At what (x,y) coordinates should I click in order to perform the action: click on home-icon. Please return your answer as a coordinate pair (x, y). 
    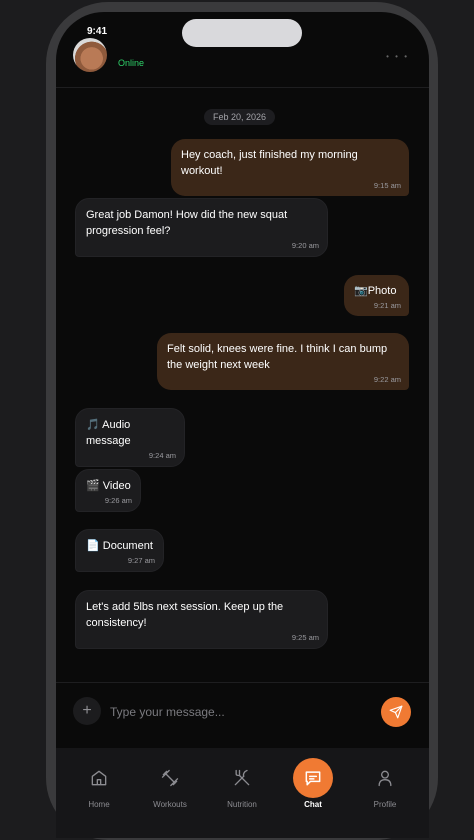
    Looking at the image, I should click on (99, 778).